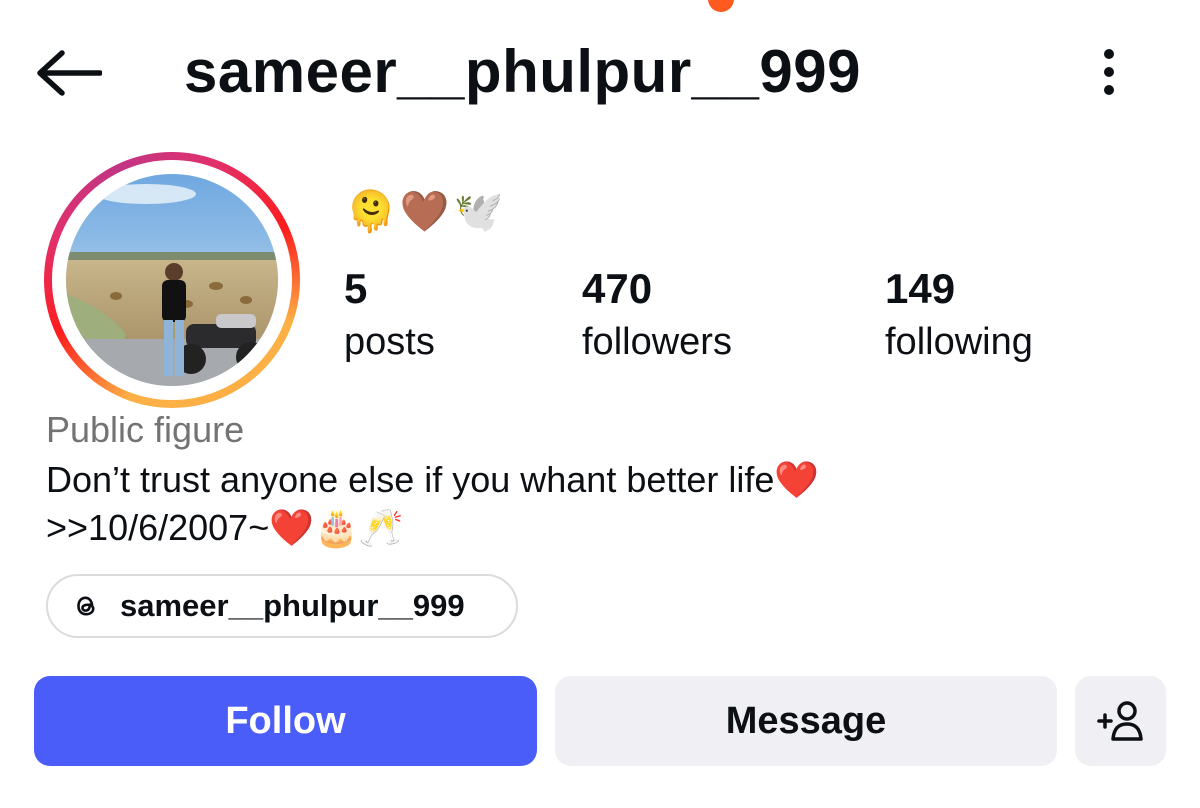 The width and height of the screenshot is (1200, 808). What do you see at coordinates (292, 605) in the screenshot?
I see `threads-handle: sameer__phulpur__999` at bounding box center [292, 605].